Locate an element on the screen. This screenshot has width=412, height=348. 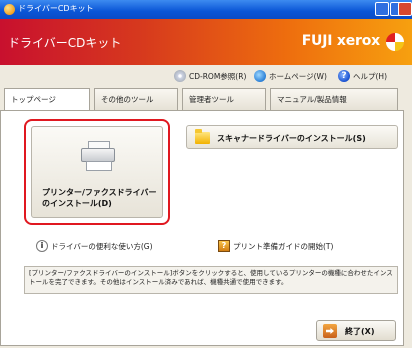
tab-admin-tools: 管理者ツール is located at coordinates (224, 99).